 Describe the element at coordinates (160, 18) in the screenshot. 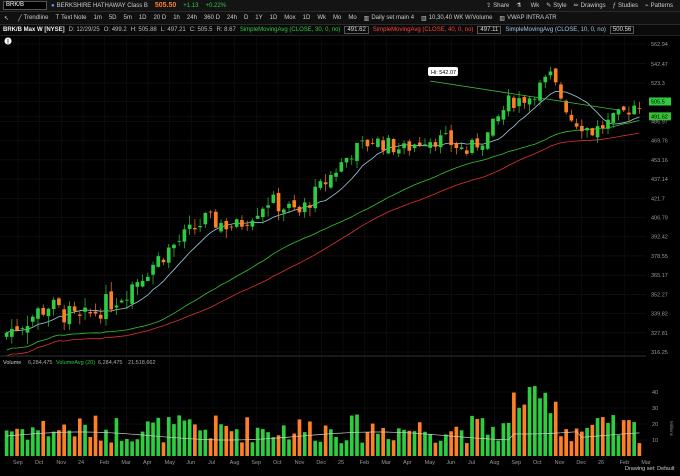

I see `tf-20d: 20 D` at that location.